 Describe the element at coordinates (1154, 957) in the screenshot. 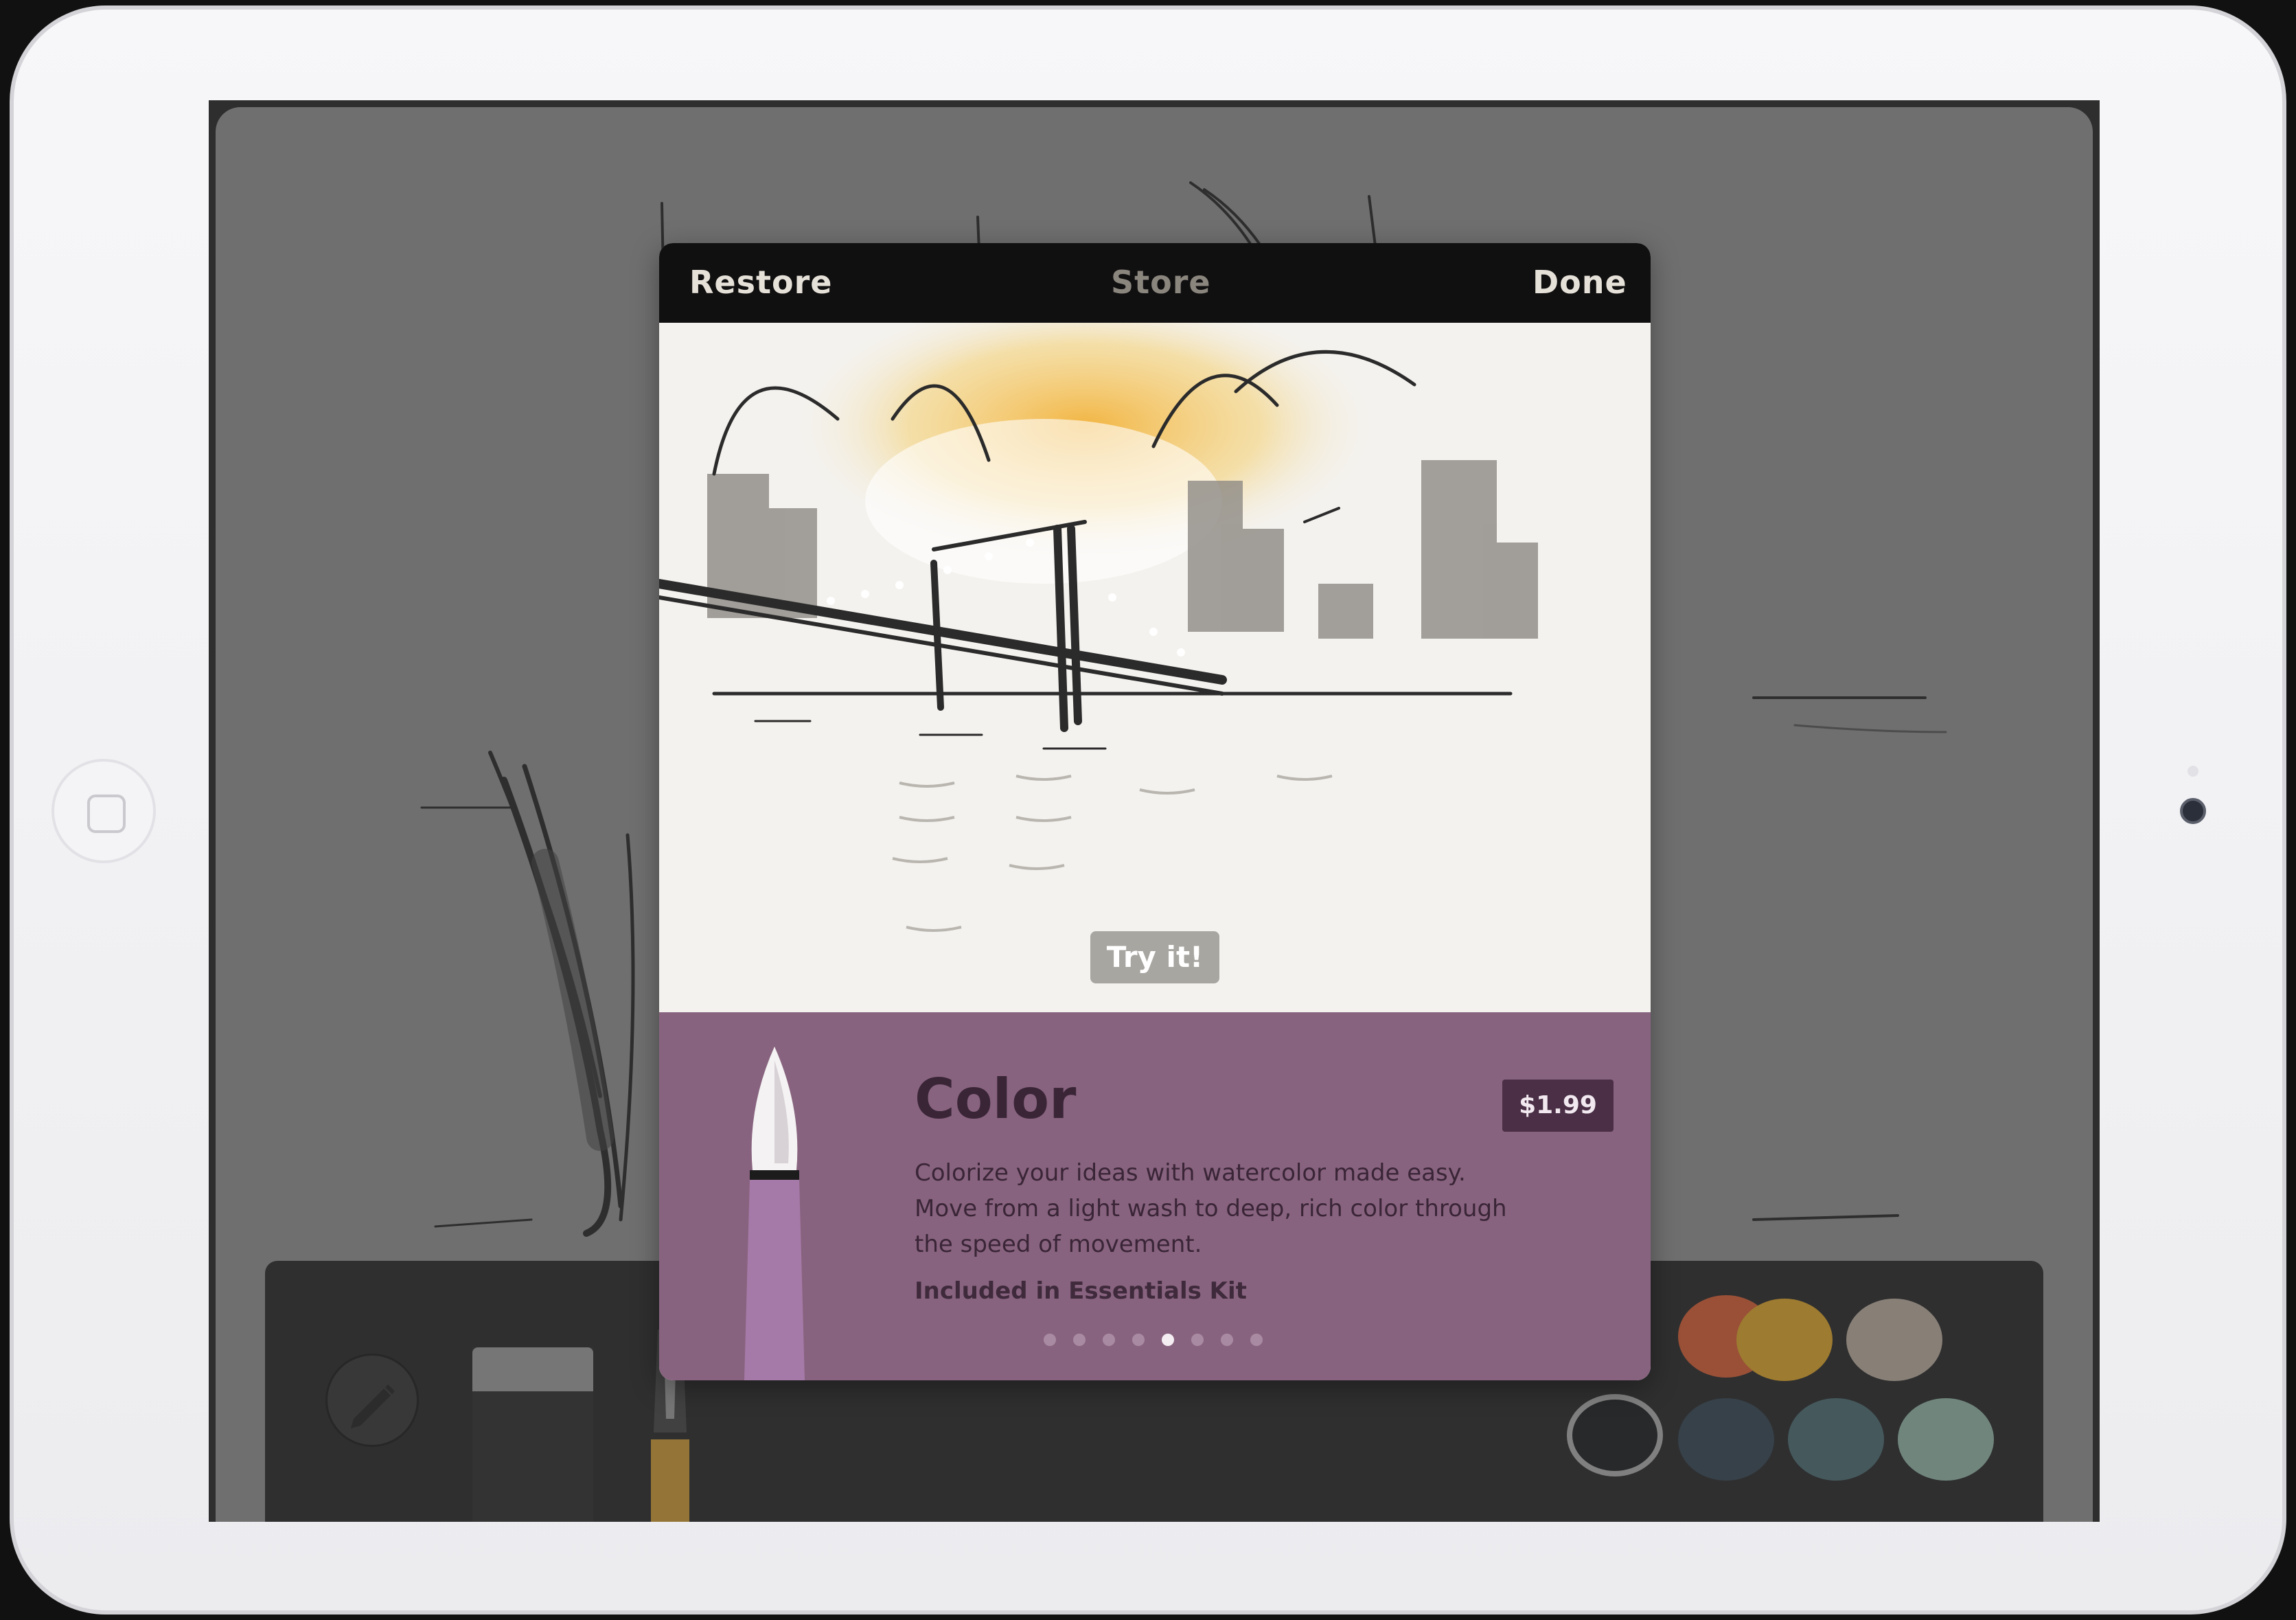

I see `try-it-button: Try it!` at that location.